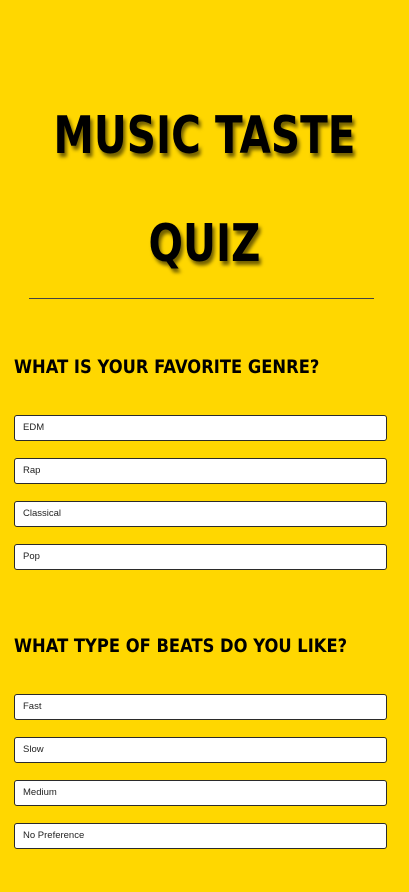 This screenshot has width=409, height=892. Describe the element at coordinates (200, 750) in the screenshot. I see `option-slow: Slow` at that location.